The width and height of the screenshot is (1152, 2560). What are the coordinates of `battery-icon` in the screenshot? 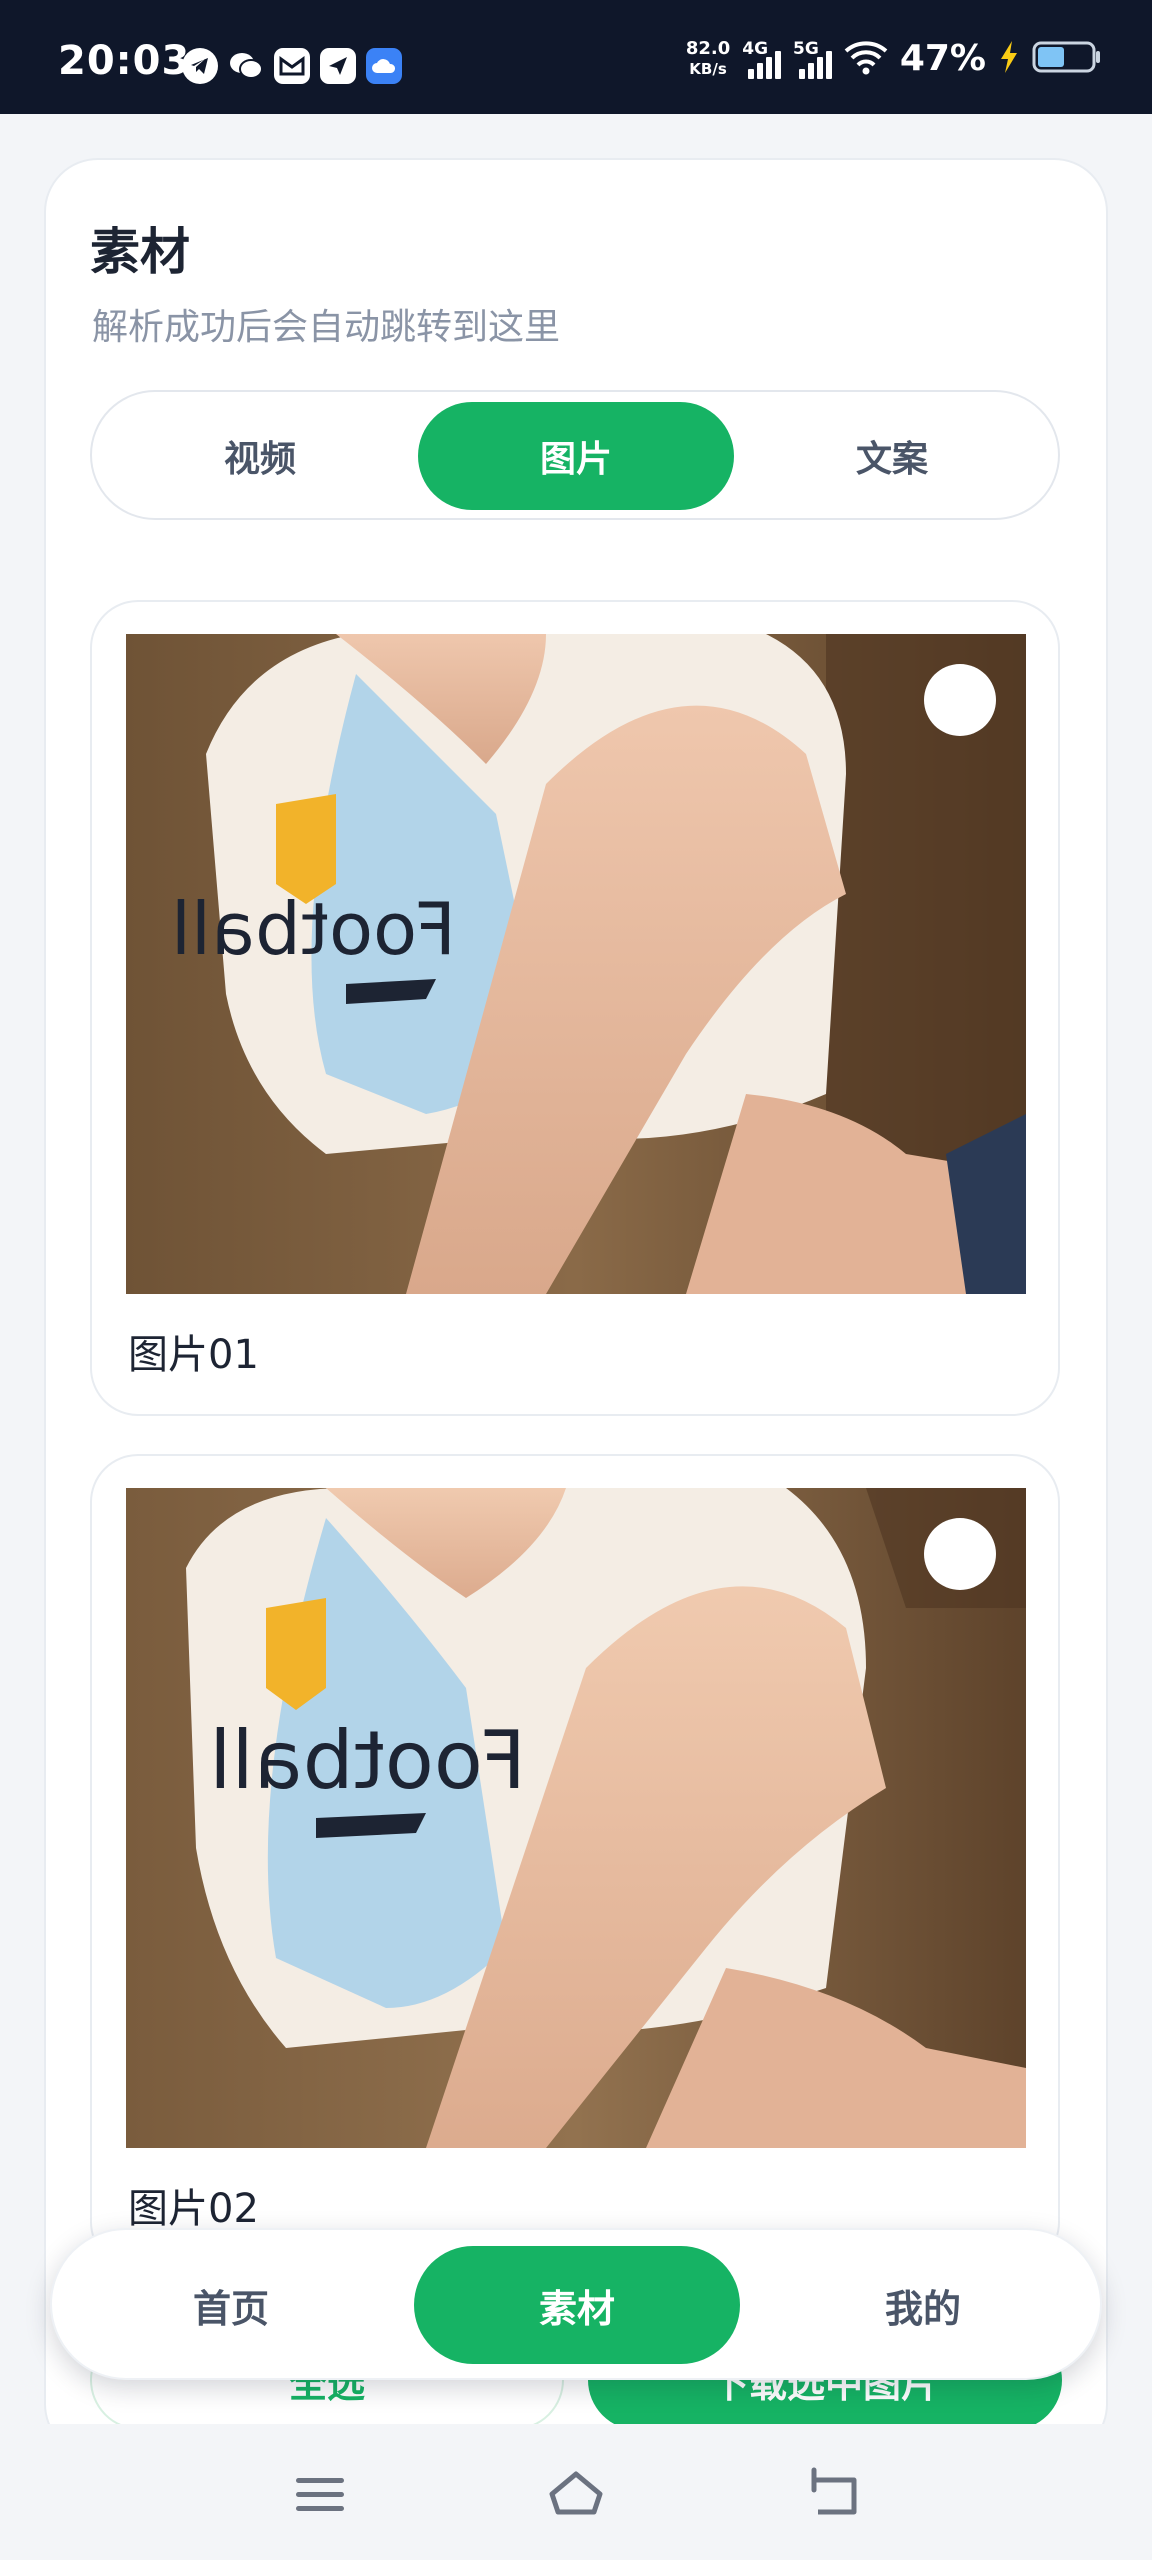 It's located at (1067, 59).